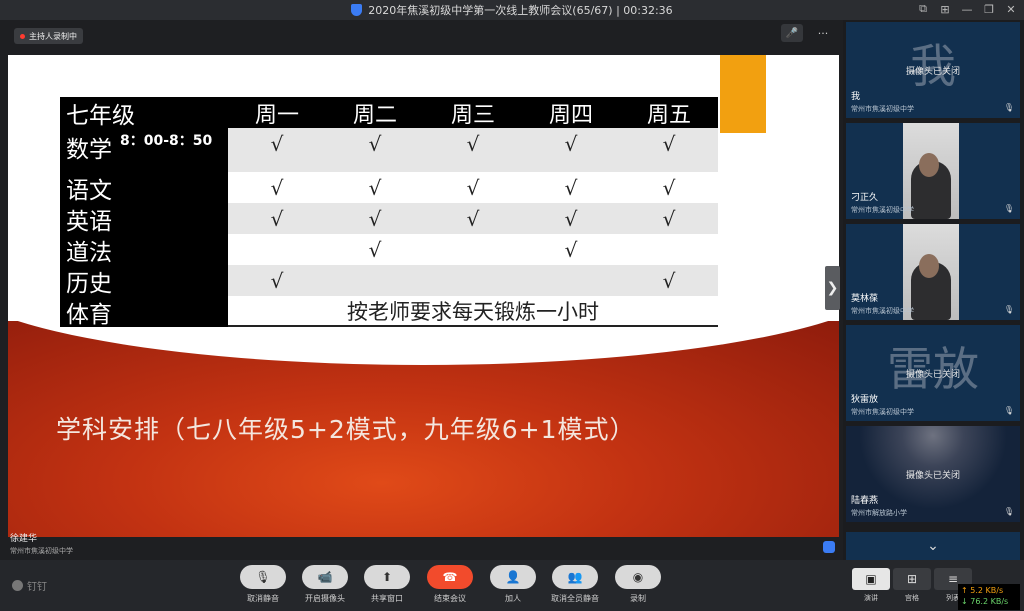  I want to click on subject-name: 语文, so click(144, 188).